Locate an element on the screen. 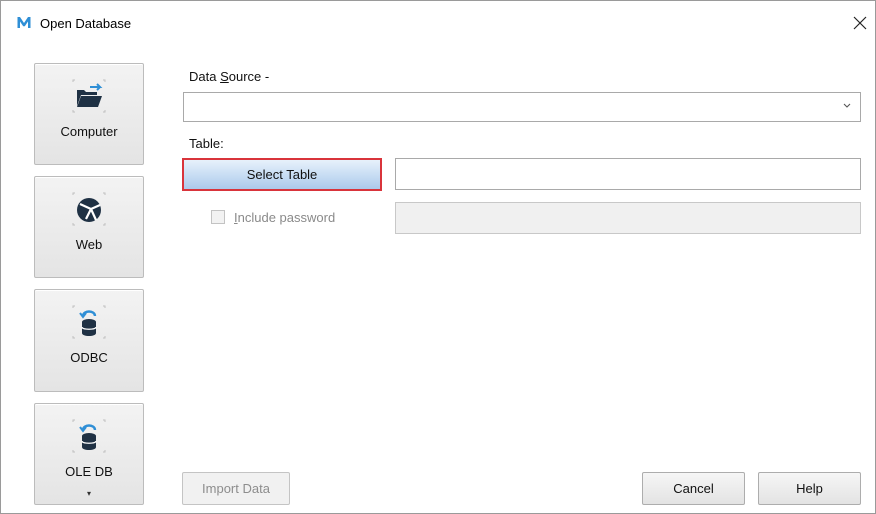 The width and height of the screenshot is (876, 514). chevron-down-icon: ▾ is located at coordinates (89, 493).